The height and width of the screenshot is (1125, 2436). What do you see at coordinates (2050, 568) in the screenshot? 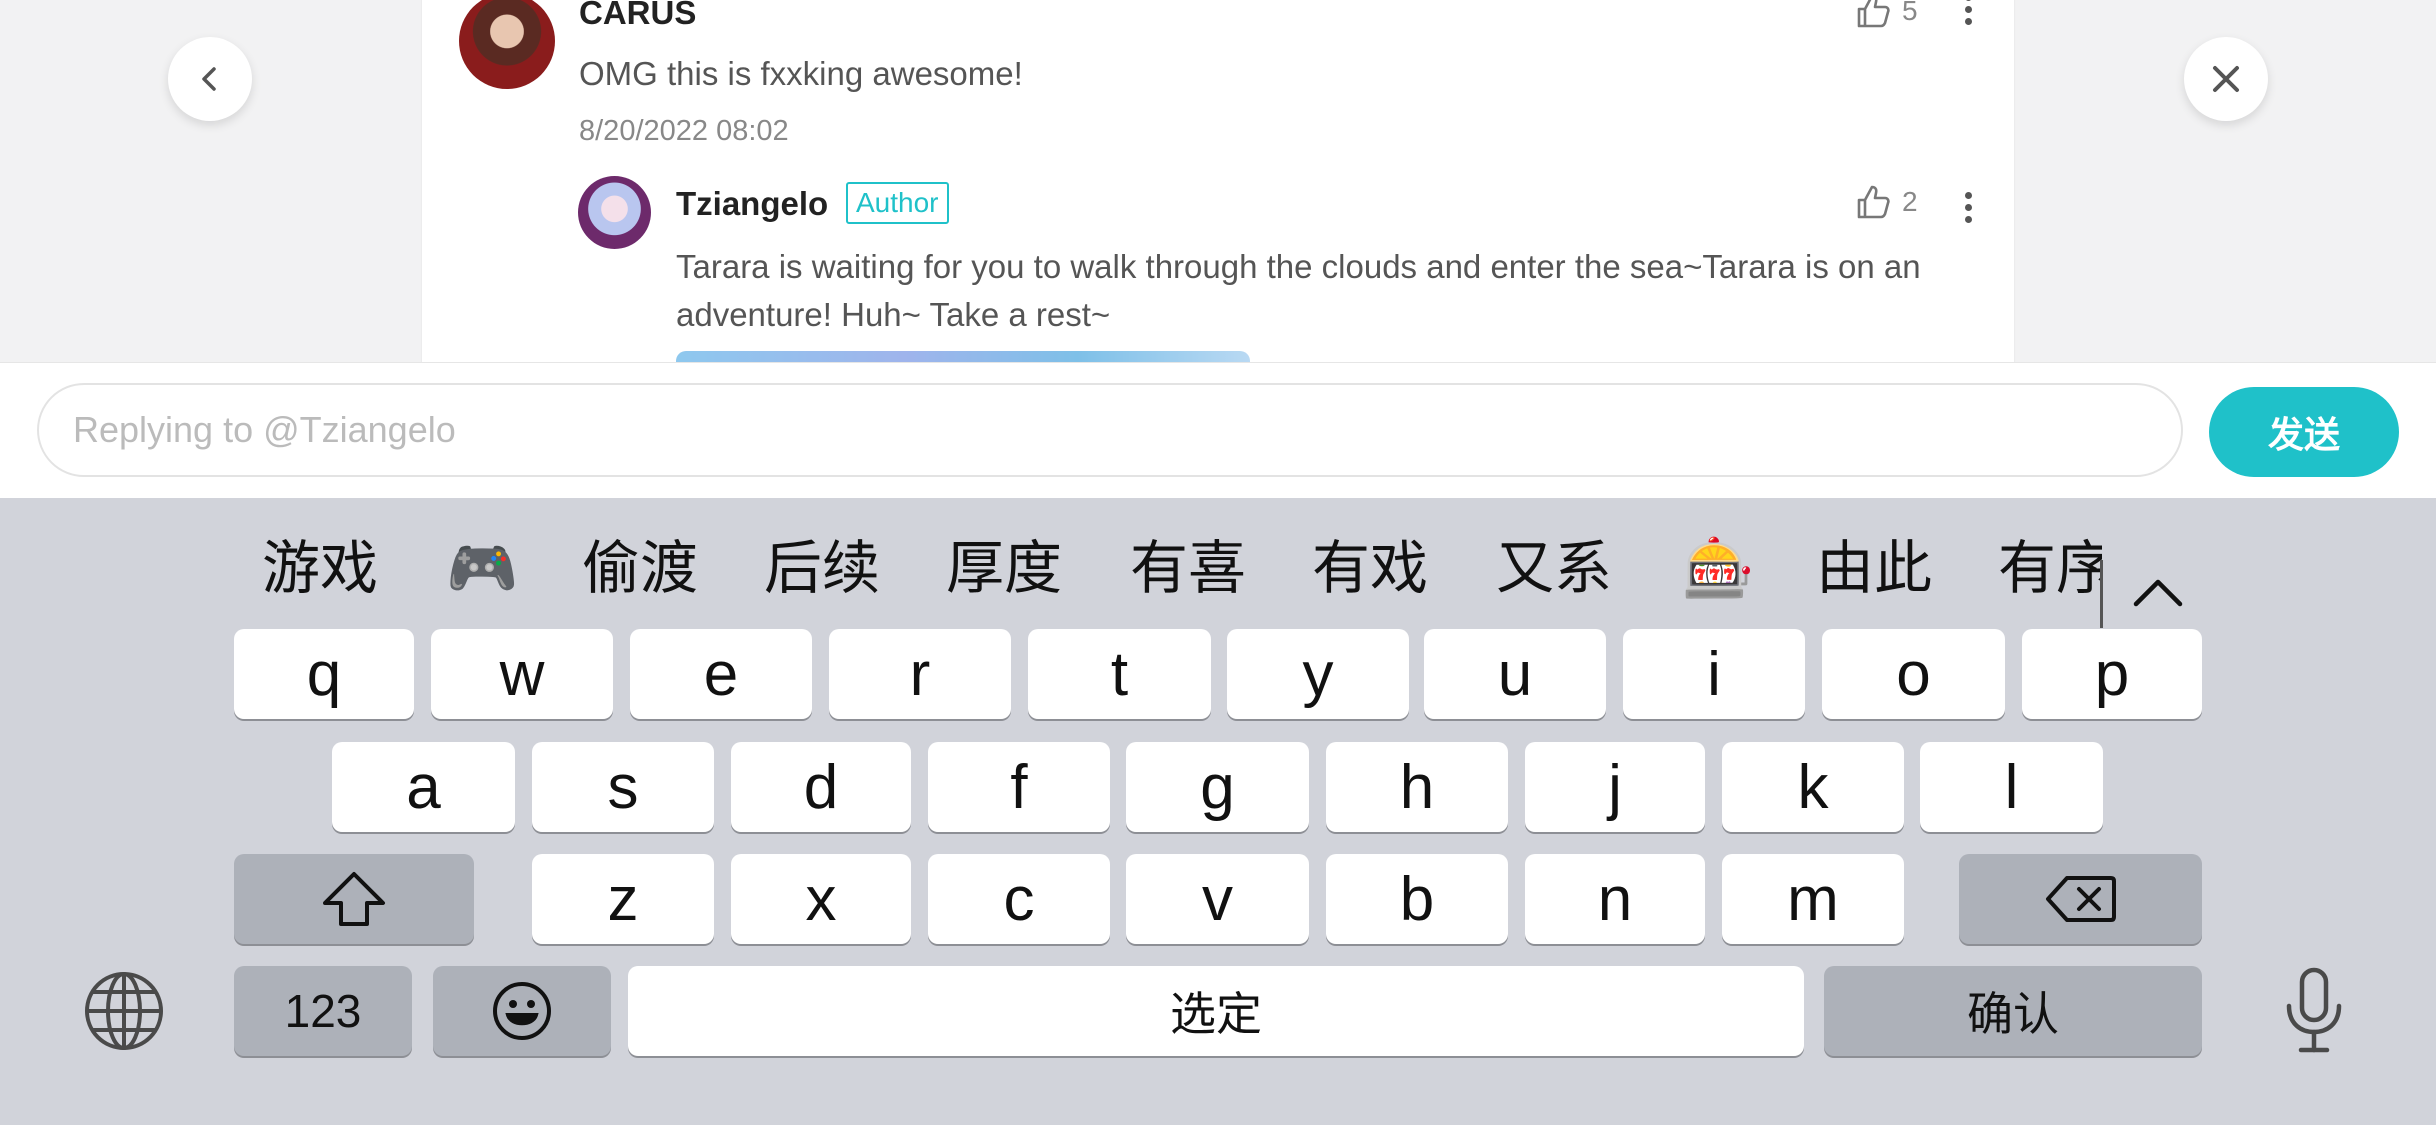
I see `candidate-item: 有序` at bounding box center [2050, 568].